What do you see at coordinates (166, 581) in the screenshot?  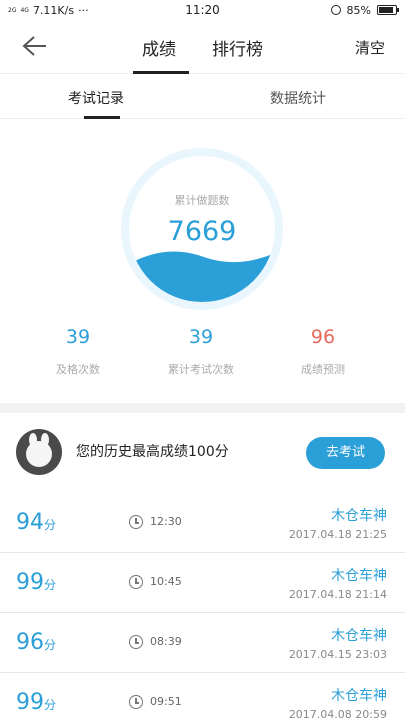 I see `record-duration: 10:45` at bounding box center [166, 581].